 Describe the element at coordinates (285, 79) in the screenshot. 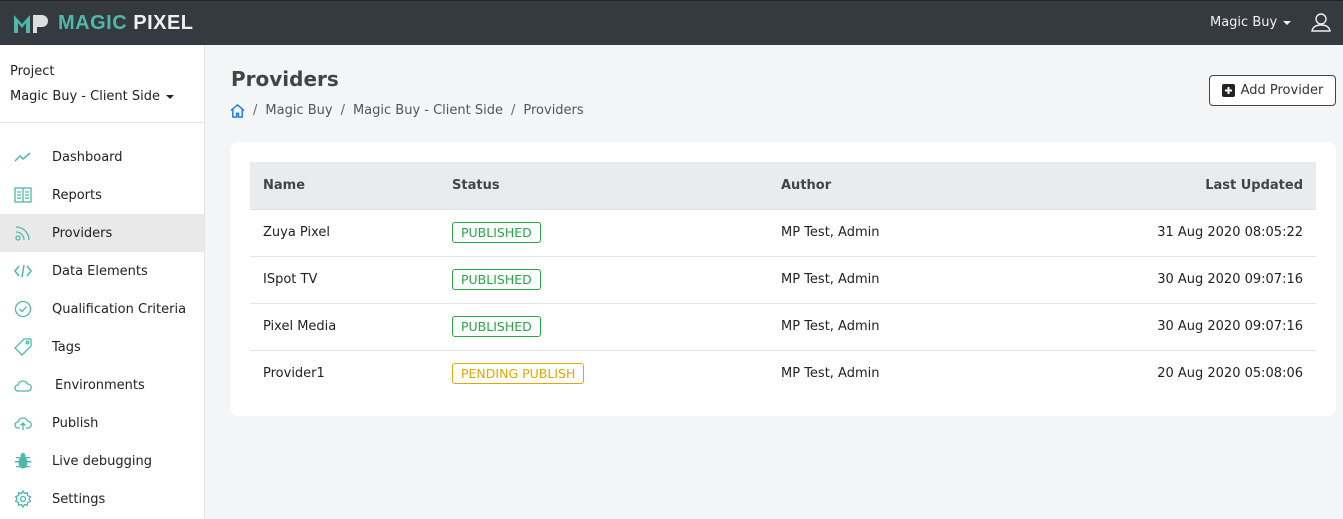

I see `page-title: Providers` at that location.